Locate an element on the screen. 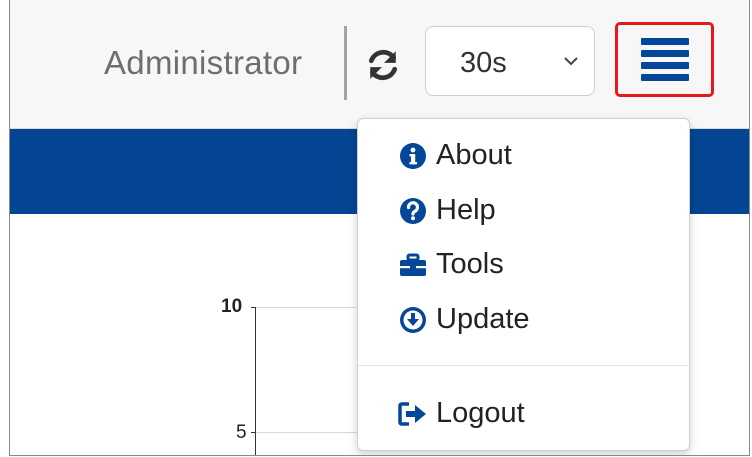 This screenshot has height=457, width=752. user-name: Administrator is located at coordinates (203, 63).